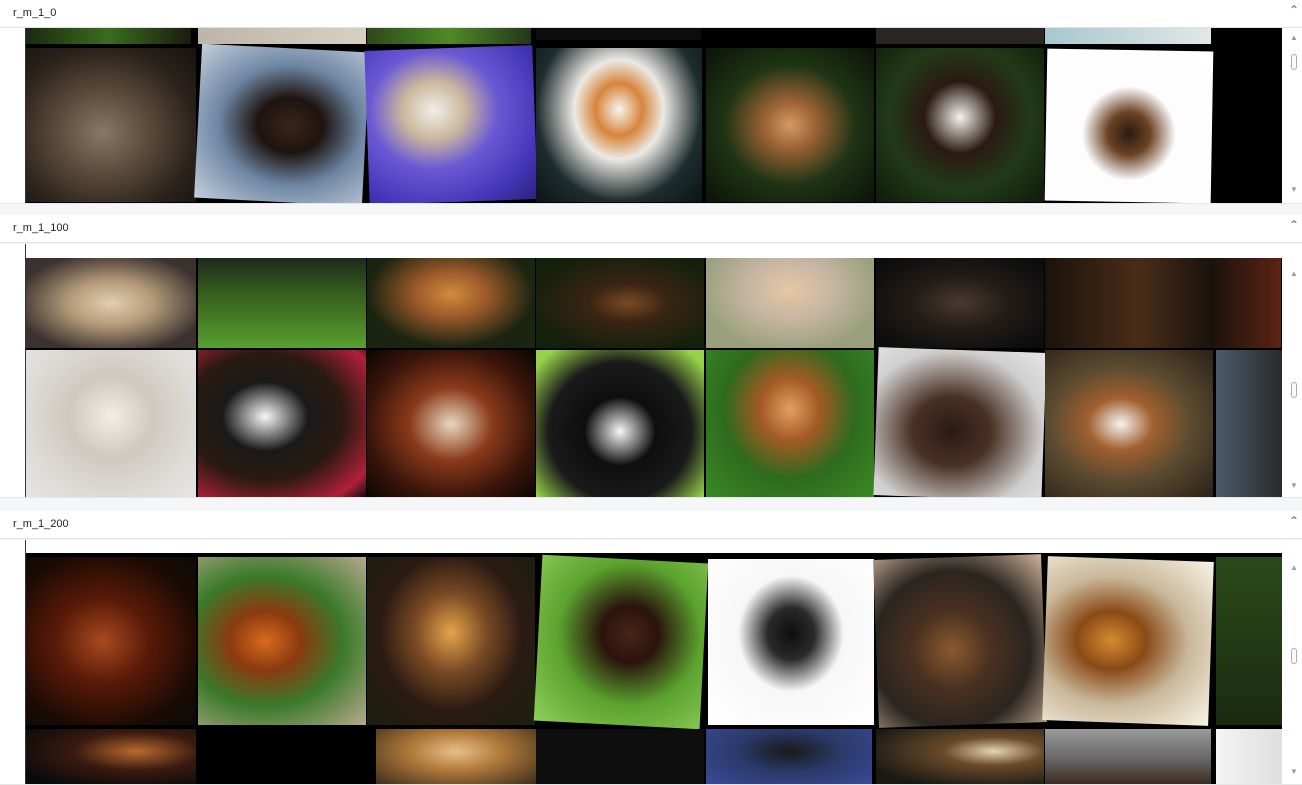 This screenshot has height=785, width=1302. Describe the element at coordinates (651, 229) in the screenshot. I see `panel-header-r_m_1_100: r_m_1_100 ⌃` at that location.